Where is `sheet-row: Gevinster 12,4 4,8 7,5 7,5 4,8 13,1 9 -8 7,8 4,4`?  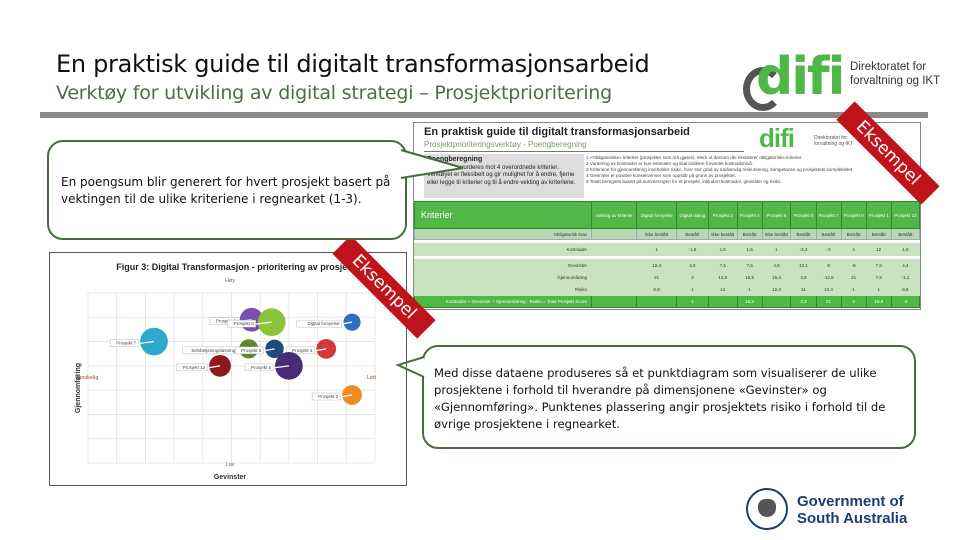
sheet-row: Gevinster 12,4 4,8 7,5 7,5 4,8 13,1 9 -8 7,8 4,4 is located at coordinates (667, 265).